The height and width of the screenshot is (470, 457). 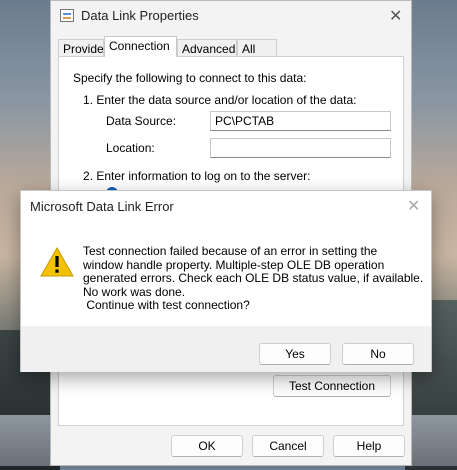 I want to click on title-bar: Data Link Properties ✕, so click(x=231, y=16).